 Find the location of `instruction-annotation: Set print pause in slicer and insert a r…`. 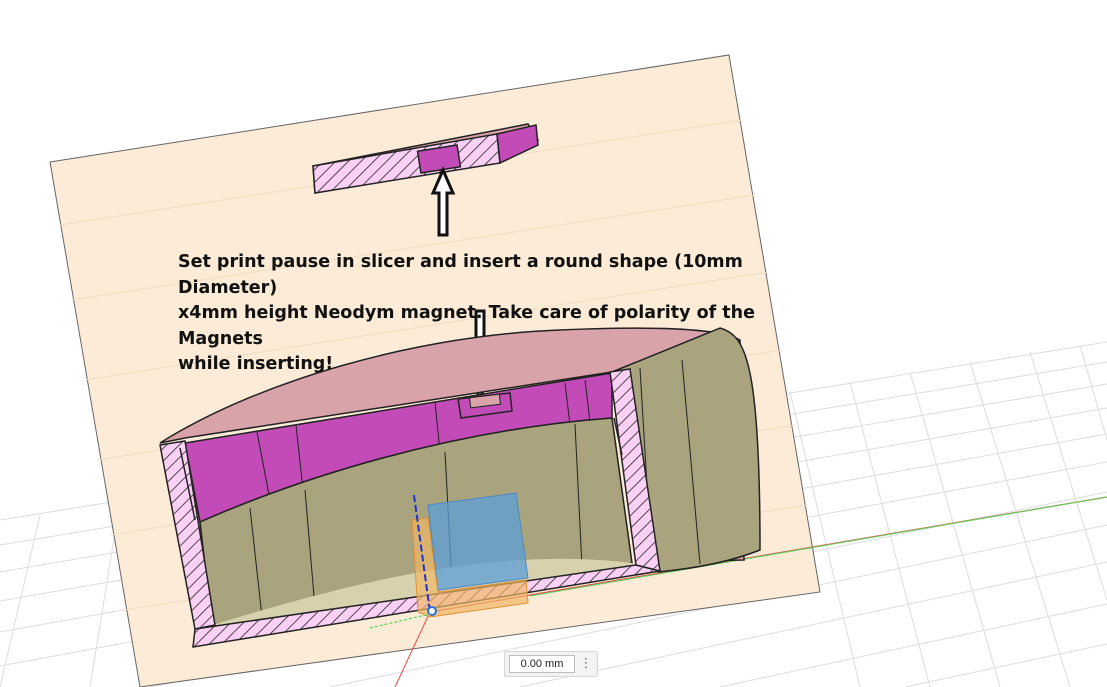

instruction-annotation: Set print pause in slicer and insert a r… is located at coordinates (466, 313).